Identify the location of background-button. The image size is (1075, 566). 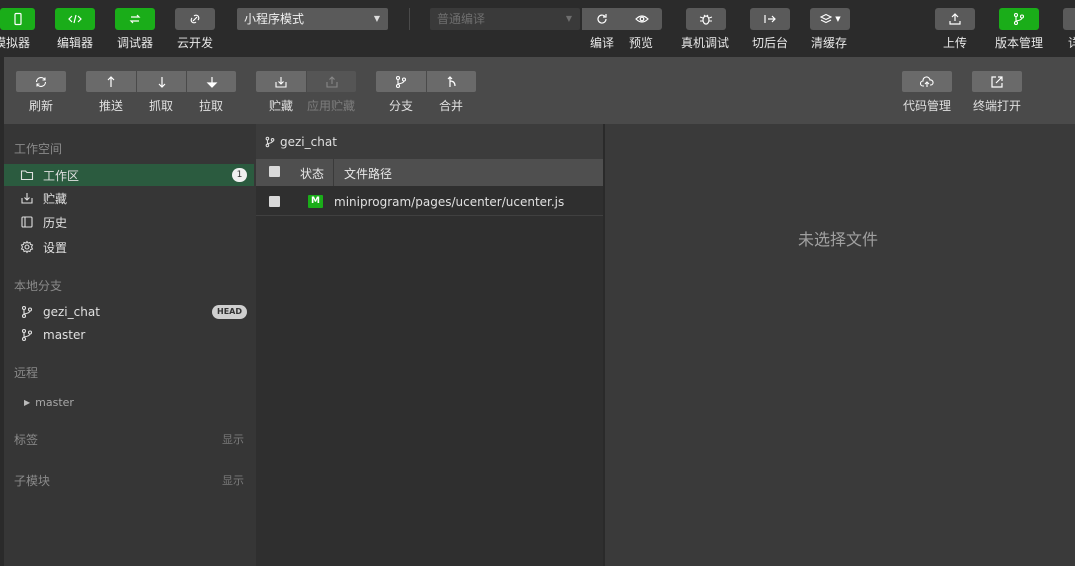
(770, 19).